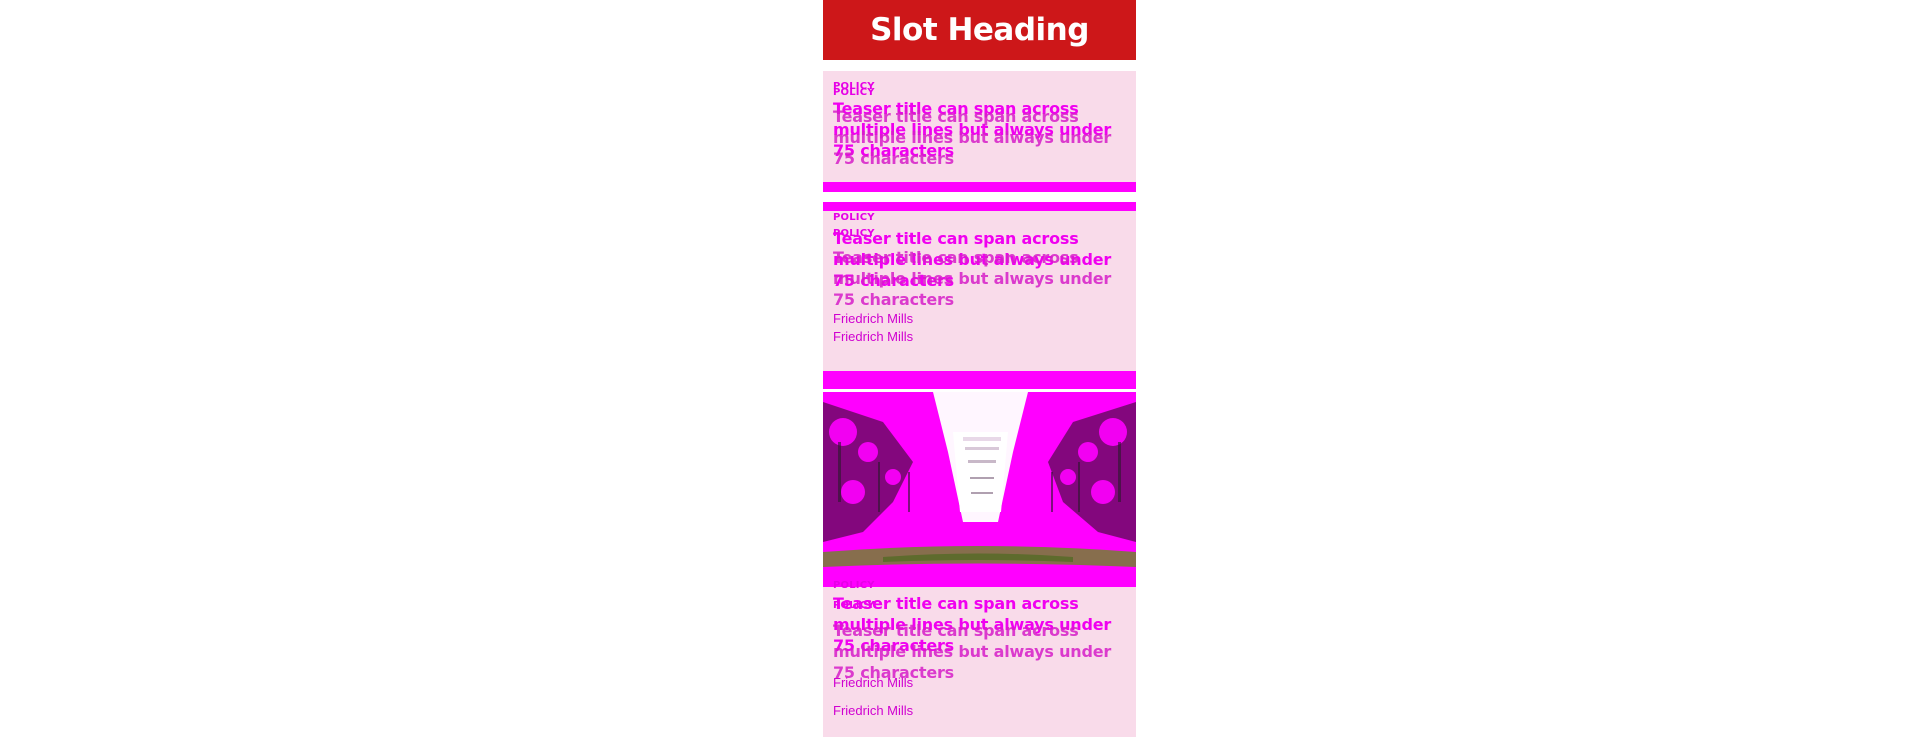 This screenshot has height=750, width=1920. What do you see at coordinates (854, 92) in the screenshot?
I see `teaser-kicker-duplicate: POLICY` at bounding box center [854, 92].